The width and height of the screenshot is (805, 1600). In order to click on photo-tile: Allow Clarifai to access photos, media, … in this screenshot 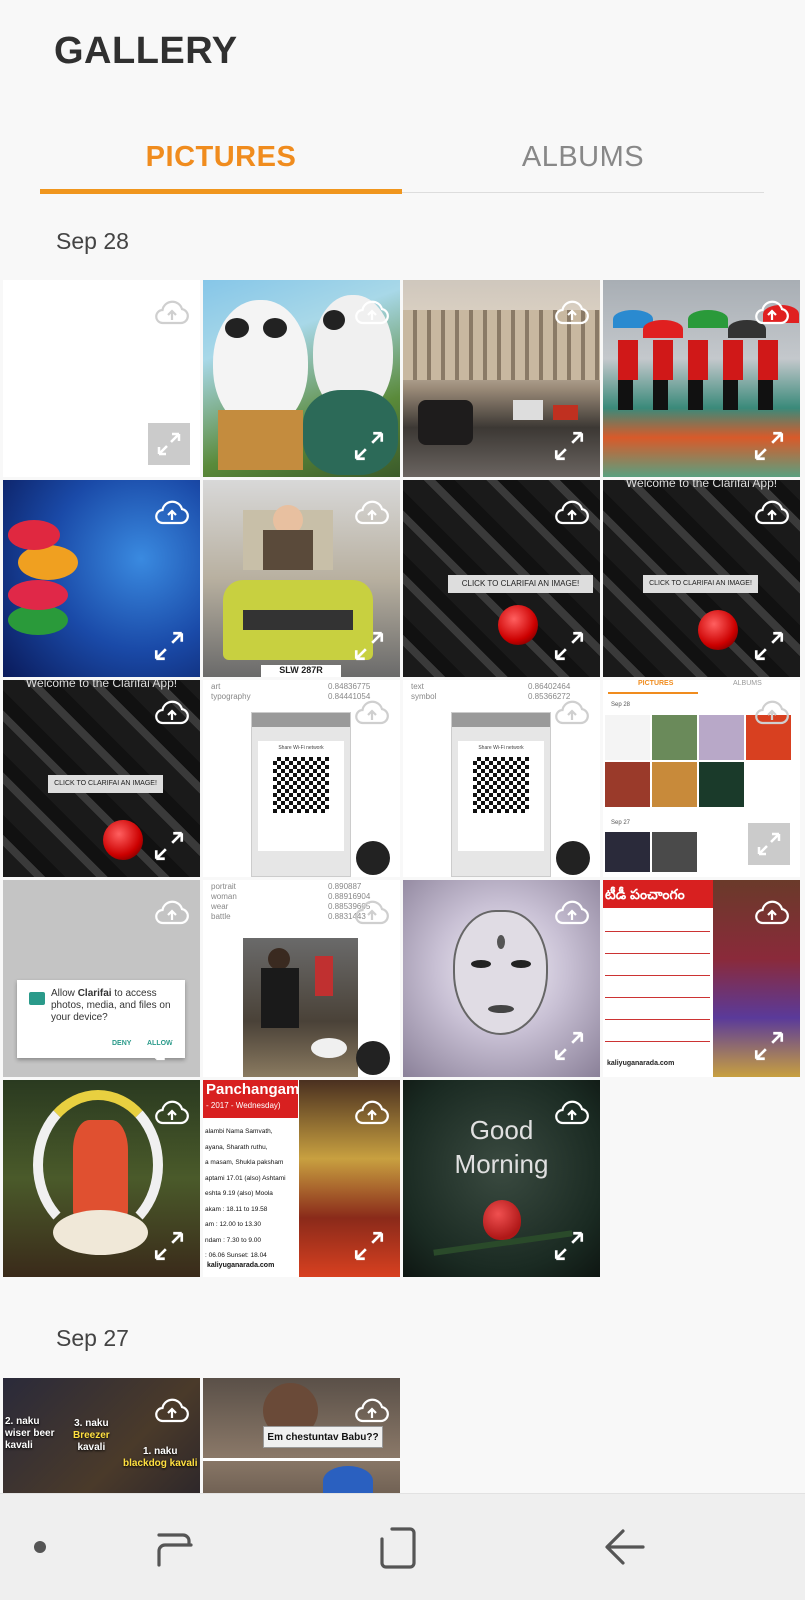, I will do `click(101, 978)`.